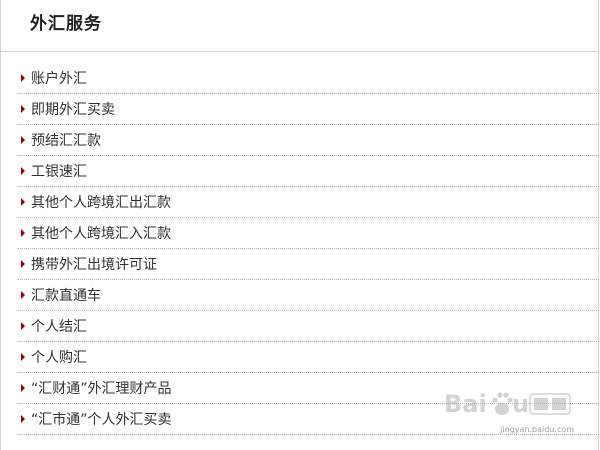 Image resolution: width=600 pixels, height=450 pixels. Describe the element at coordinates (308, 419) in the screenshot. I see `menu-item-huishitong-trading: “汇市通”个人外汇买卖` at that location.